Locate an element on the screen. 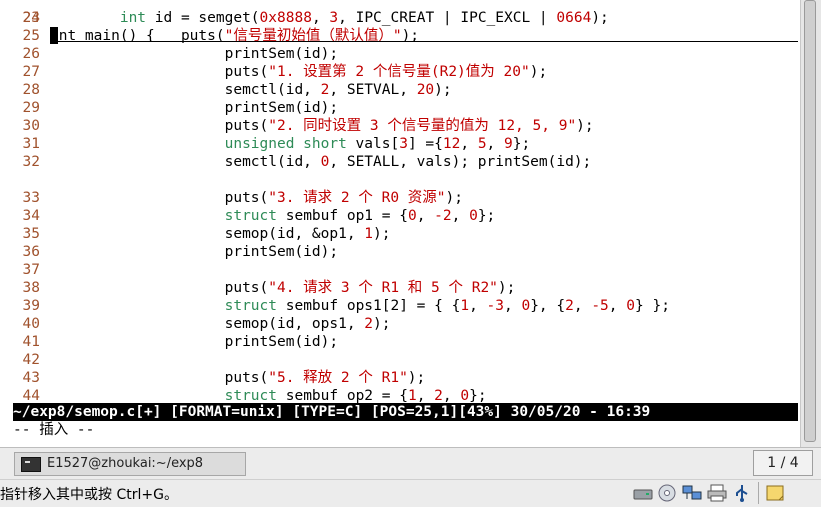  line-number: 30 is located at coordinates (31, 126).